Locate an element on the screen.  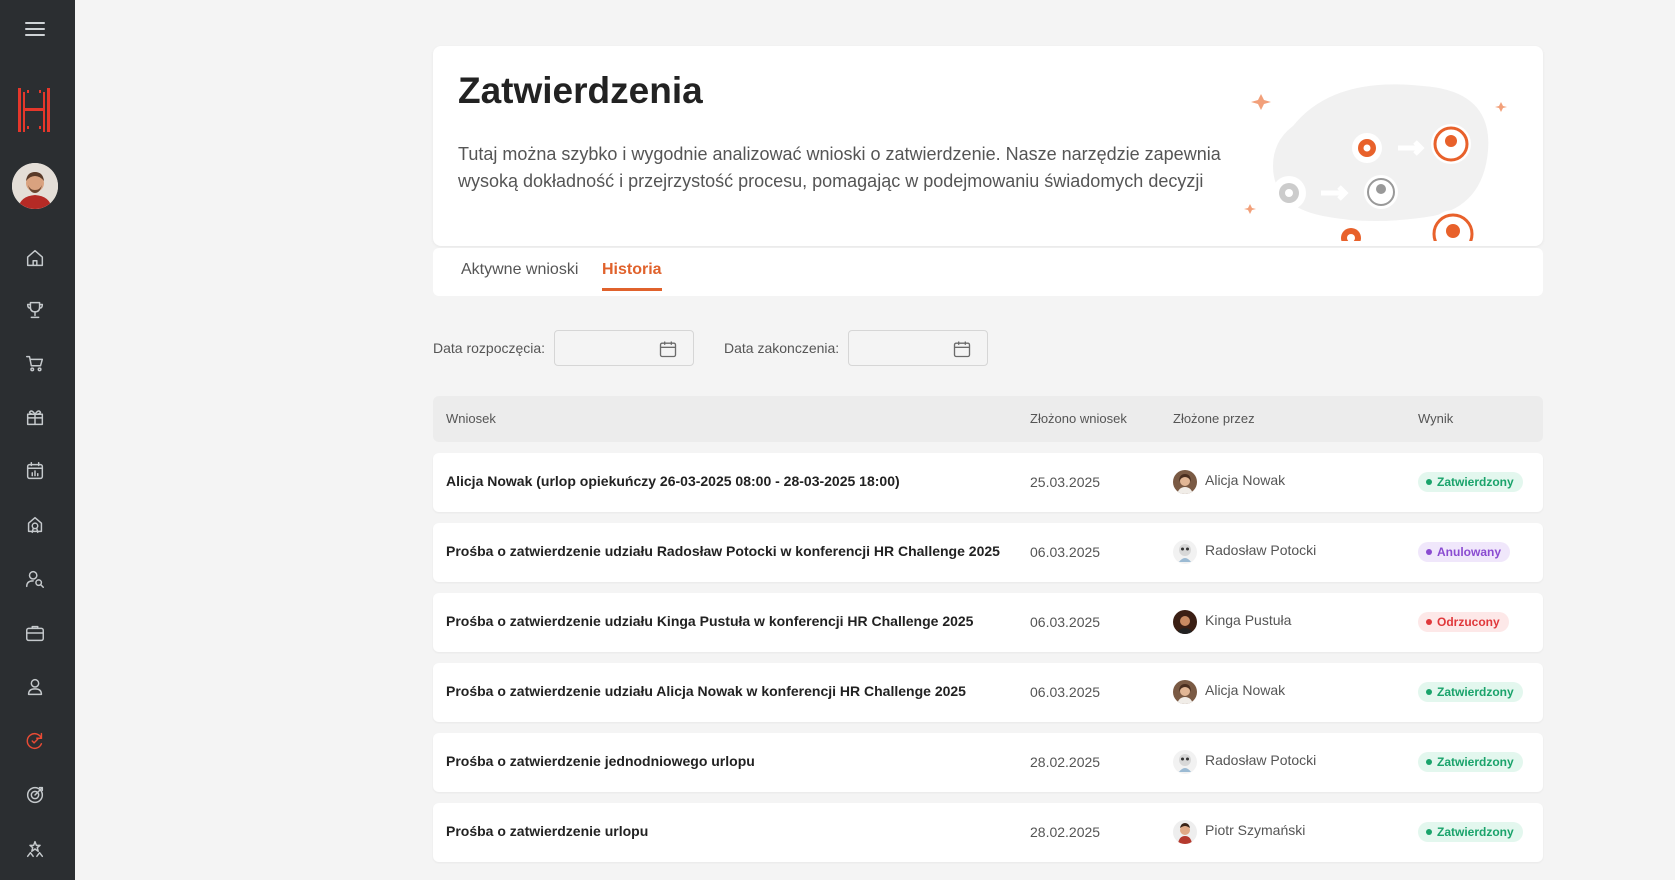
submitter-name: Kinga Pustuła is located at coordinates (1248, 620).